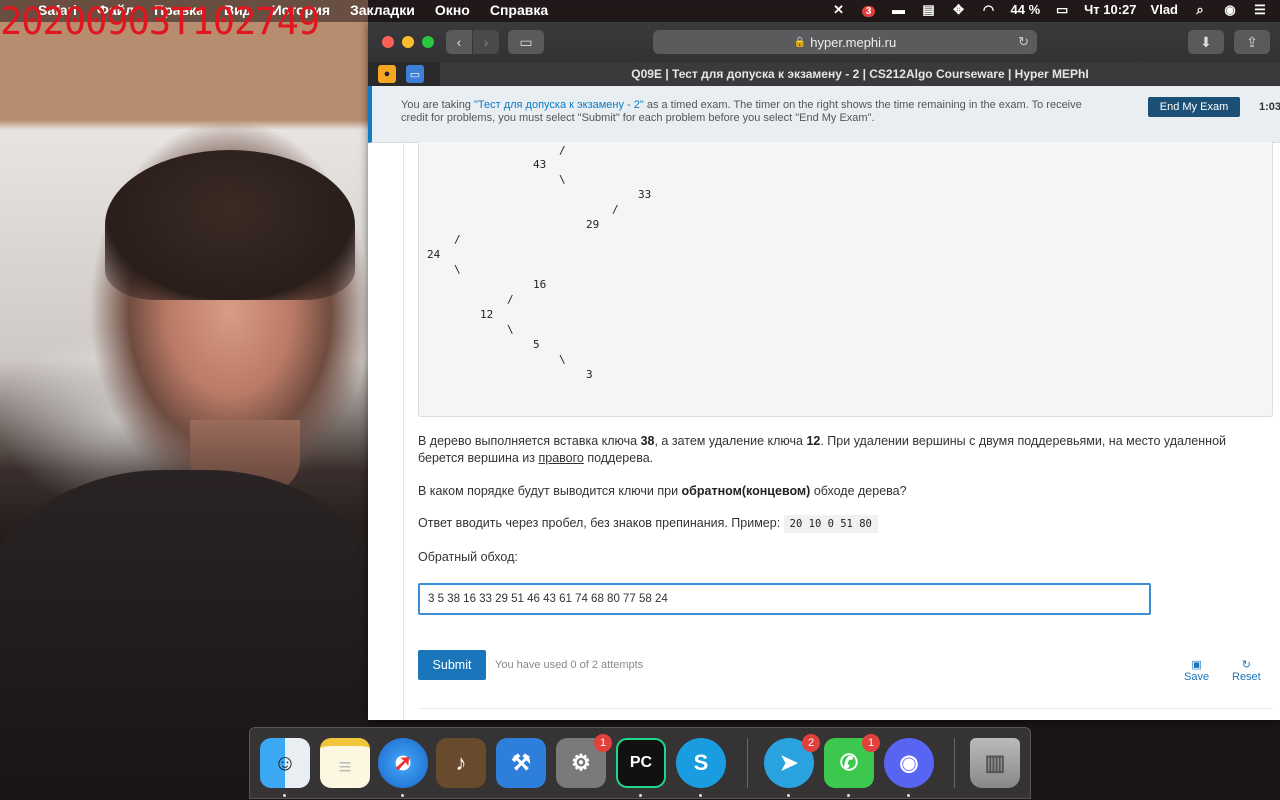  What do you see at coordinates (1206, 42) in the screenshot?
I see `downloads-button: ⬇` at bounding box center [1206, 42].